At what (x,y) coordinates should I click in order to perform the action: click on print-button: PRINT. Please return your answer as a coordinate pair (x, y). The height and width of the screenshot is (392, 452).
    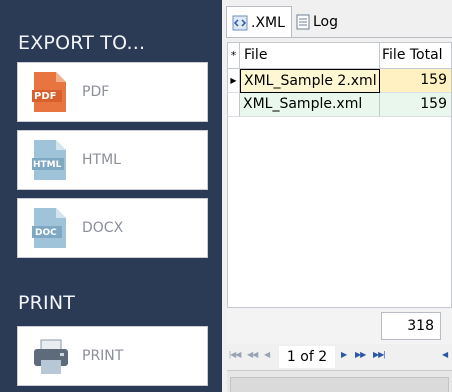
    Looking at the image, I should click on (112, 356).